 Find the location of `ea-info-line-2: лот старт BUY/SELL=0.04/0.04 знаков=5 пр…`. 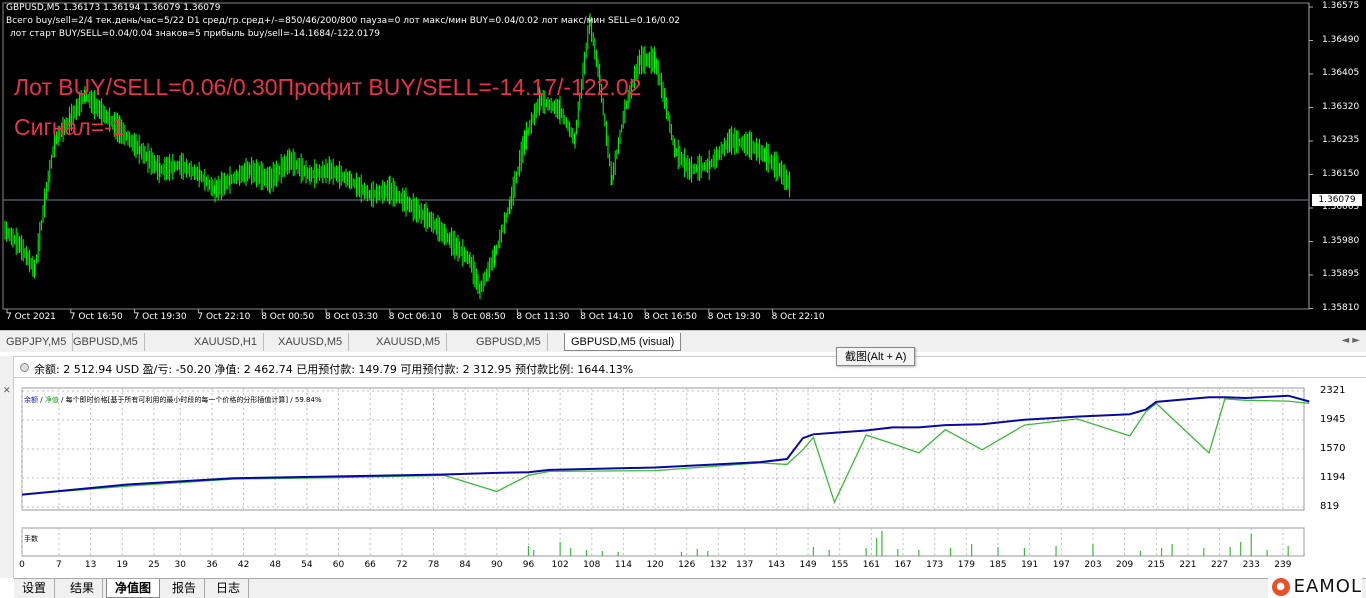

ea-info-line-2: лот старт BUY/SELL=0.04/0.04 знаков=5 пр… is located at coordinates (195, 34).